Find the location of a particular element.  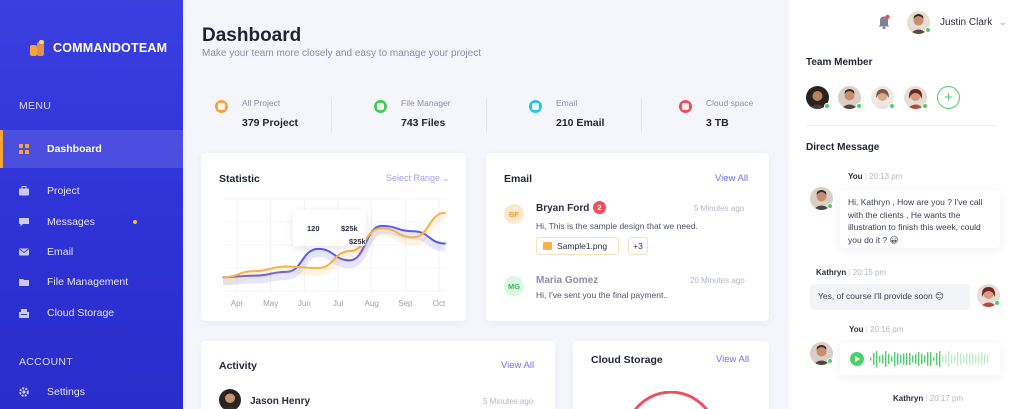

activity-time: 5 Minutes ago is located at coordinates (508, 401).